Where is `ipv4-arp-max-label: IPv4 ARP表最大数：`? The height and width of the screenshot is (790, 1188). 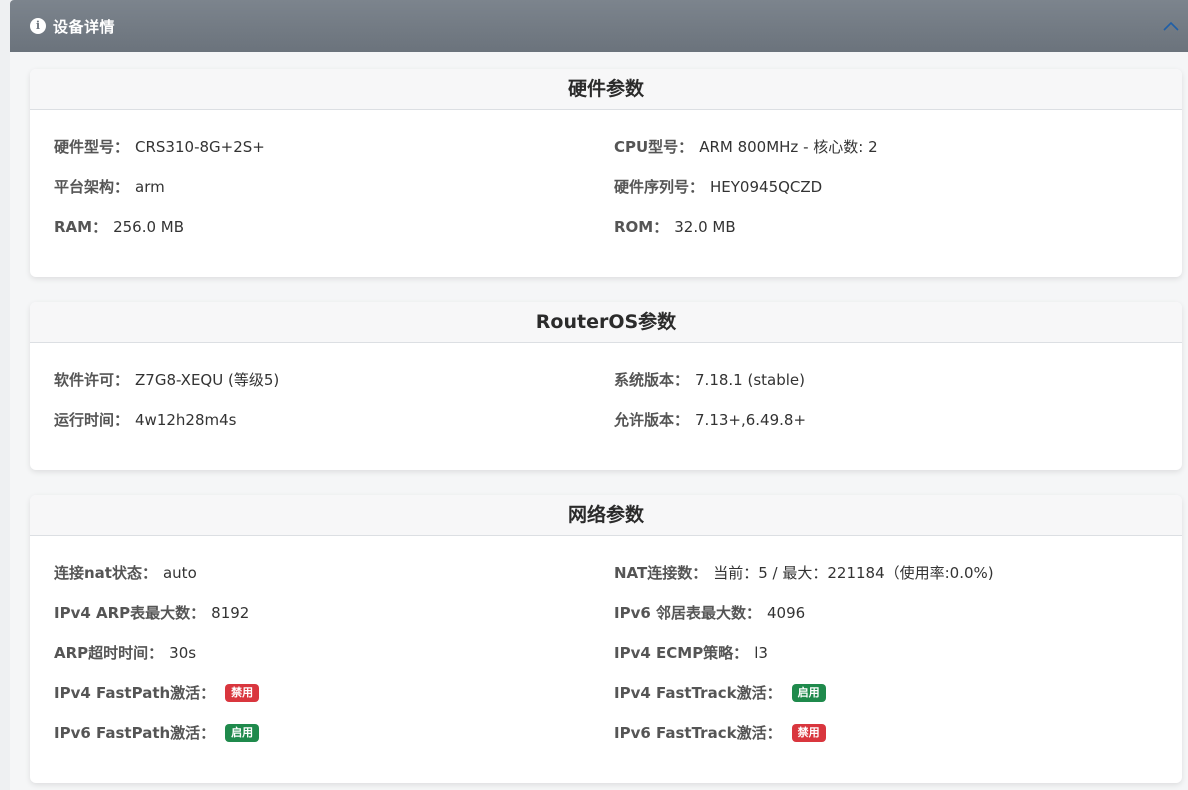
ipv4-arp-max-label: IPv4 ARP表最大数： is located at coordinates (130, 613).